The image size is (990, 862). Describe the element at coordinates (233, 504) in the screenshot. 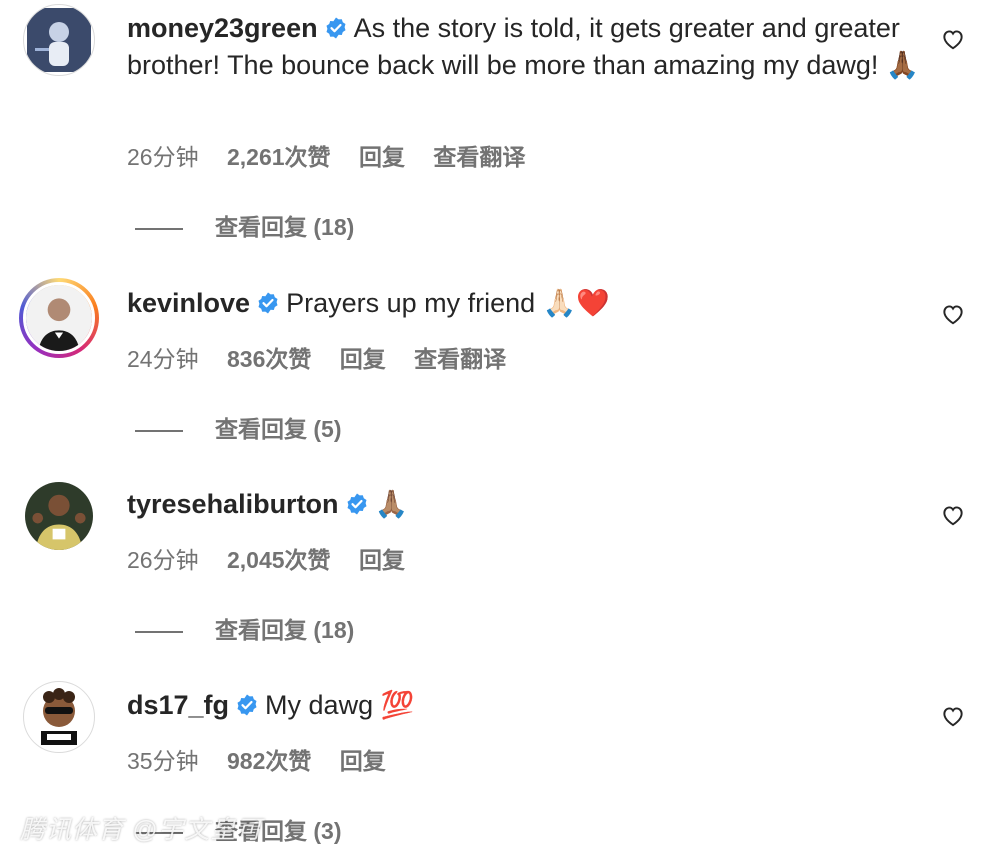

I see `username: tyresehaliburton` at that location.